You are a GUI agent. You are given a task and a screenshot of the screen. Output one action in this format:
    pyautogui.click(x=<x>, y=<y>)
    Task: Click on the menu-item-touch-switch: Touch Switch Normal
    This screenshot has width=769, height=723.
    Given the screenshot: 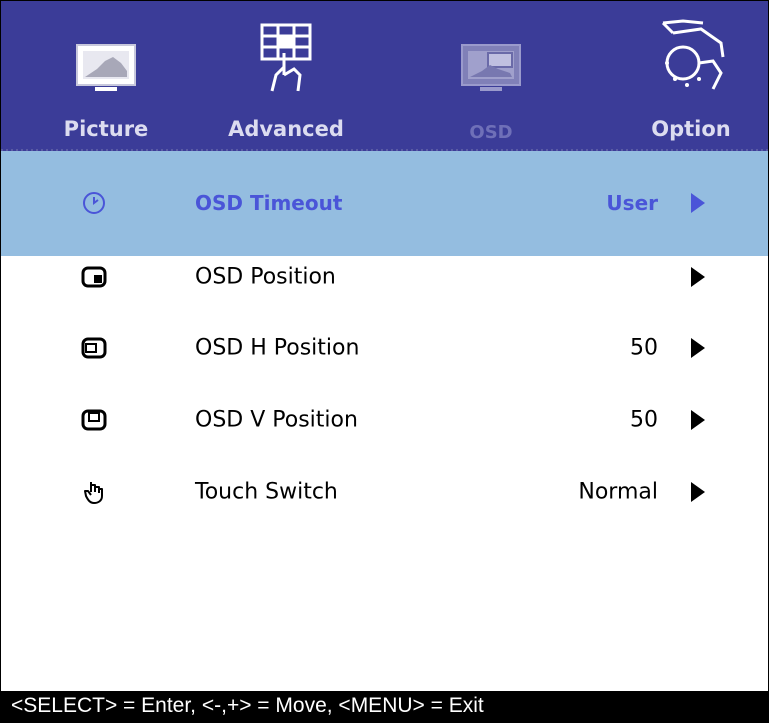 What is the action you would take?
    pyautogui.click(x=384, y=492)
    